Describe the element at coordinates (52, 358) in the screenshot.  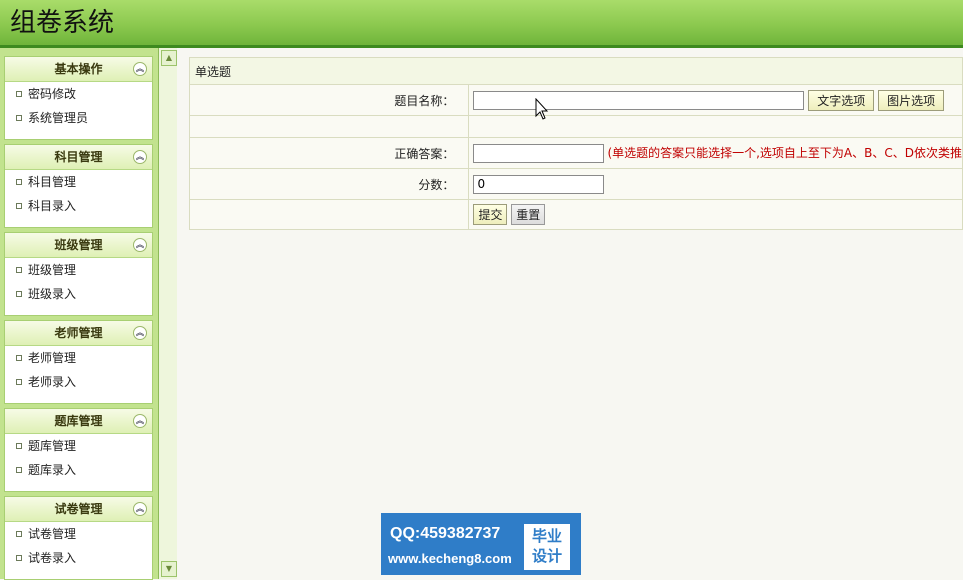
I see `menu-item-label: 老师管理` at that location.